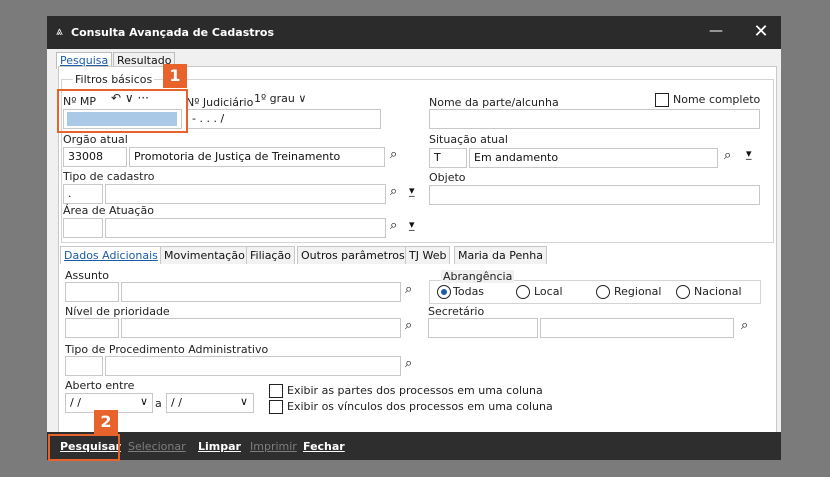  Describe the element at coordinates (483, 328) in the screenshot. I see `secretario-code-input` at that location.